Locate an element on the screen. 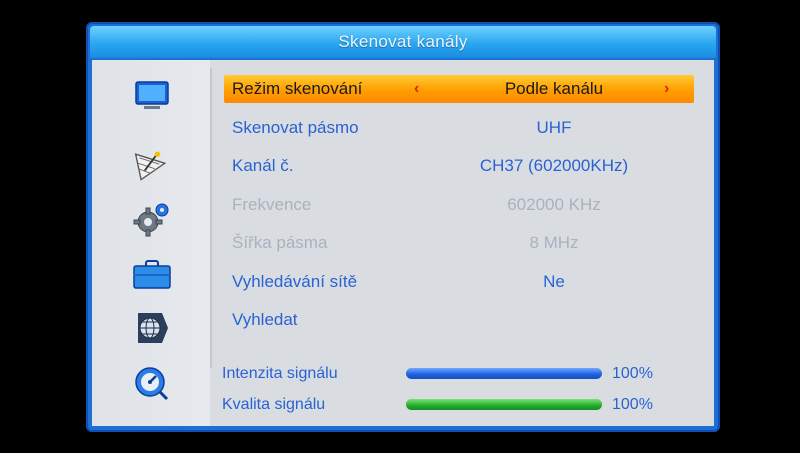 Image resolution: width=800 pixels, height=453 pixels. chevron-left-icon: ‹ is located at coordinates (416, 89).